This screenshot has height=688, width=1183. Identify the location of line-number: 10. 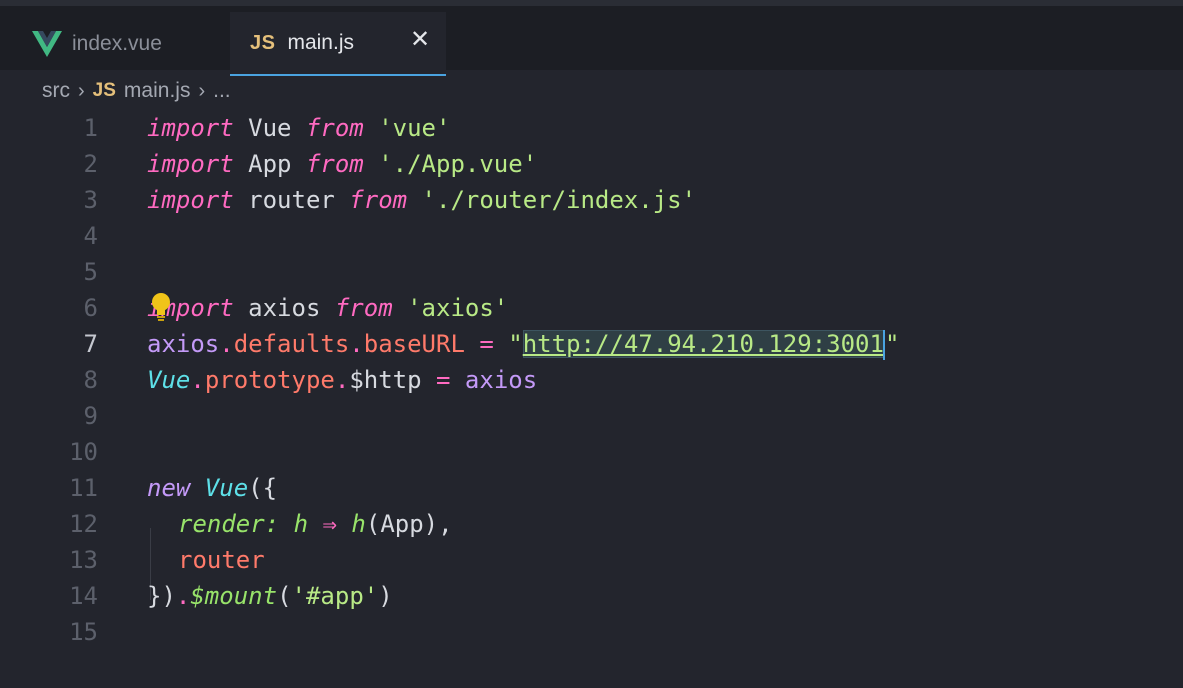
(83, 452).